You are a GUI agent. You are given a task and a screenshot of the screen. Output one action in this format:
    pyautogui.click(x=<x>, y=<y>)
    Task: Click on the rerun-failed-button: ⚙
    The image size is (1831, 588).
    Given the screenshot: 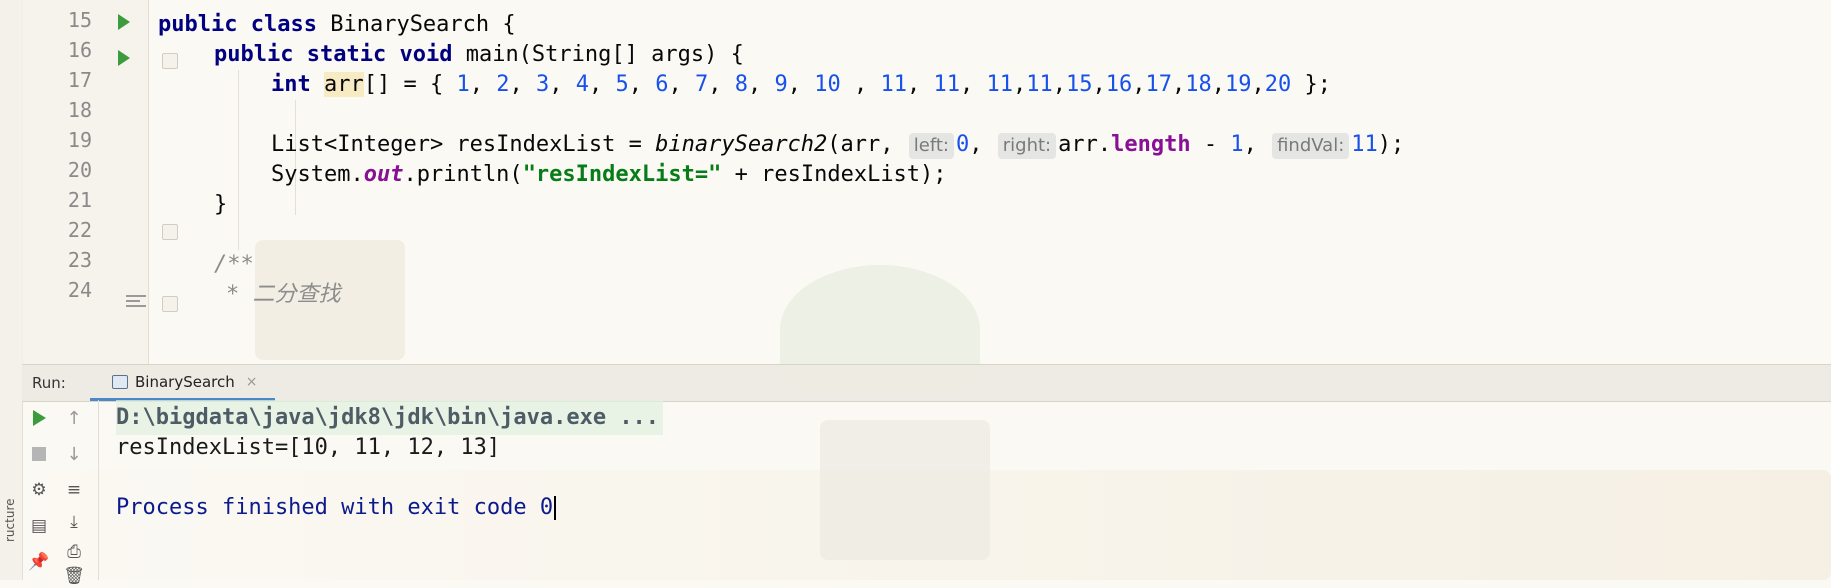 What is the action you would take?
    pyautogui.click(x=39, y=490)
    